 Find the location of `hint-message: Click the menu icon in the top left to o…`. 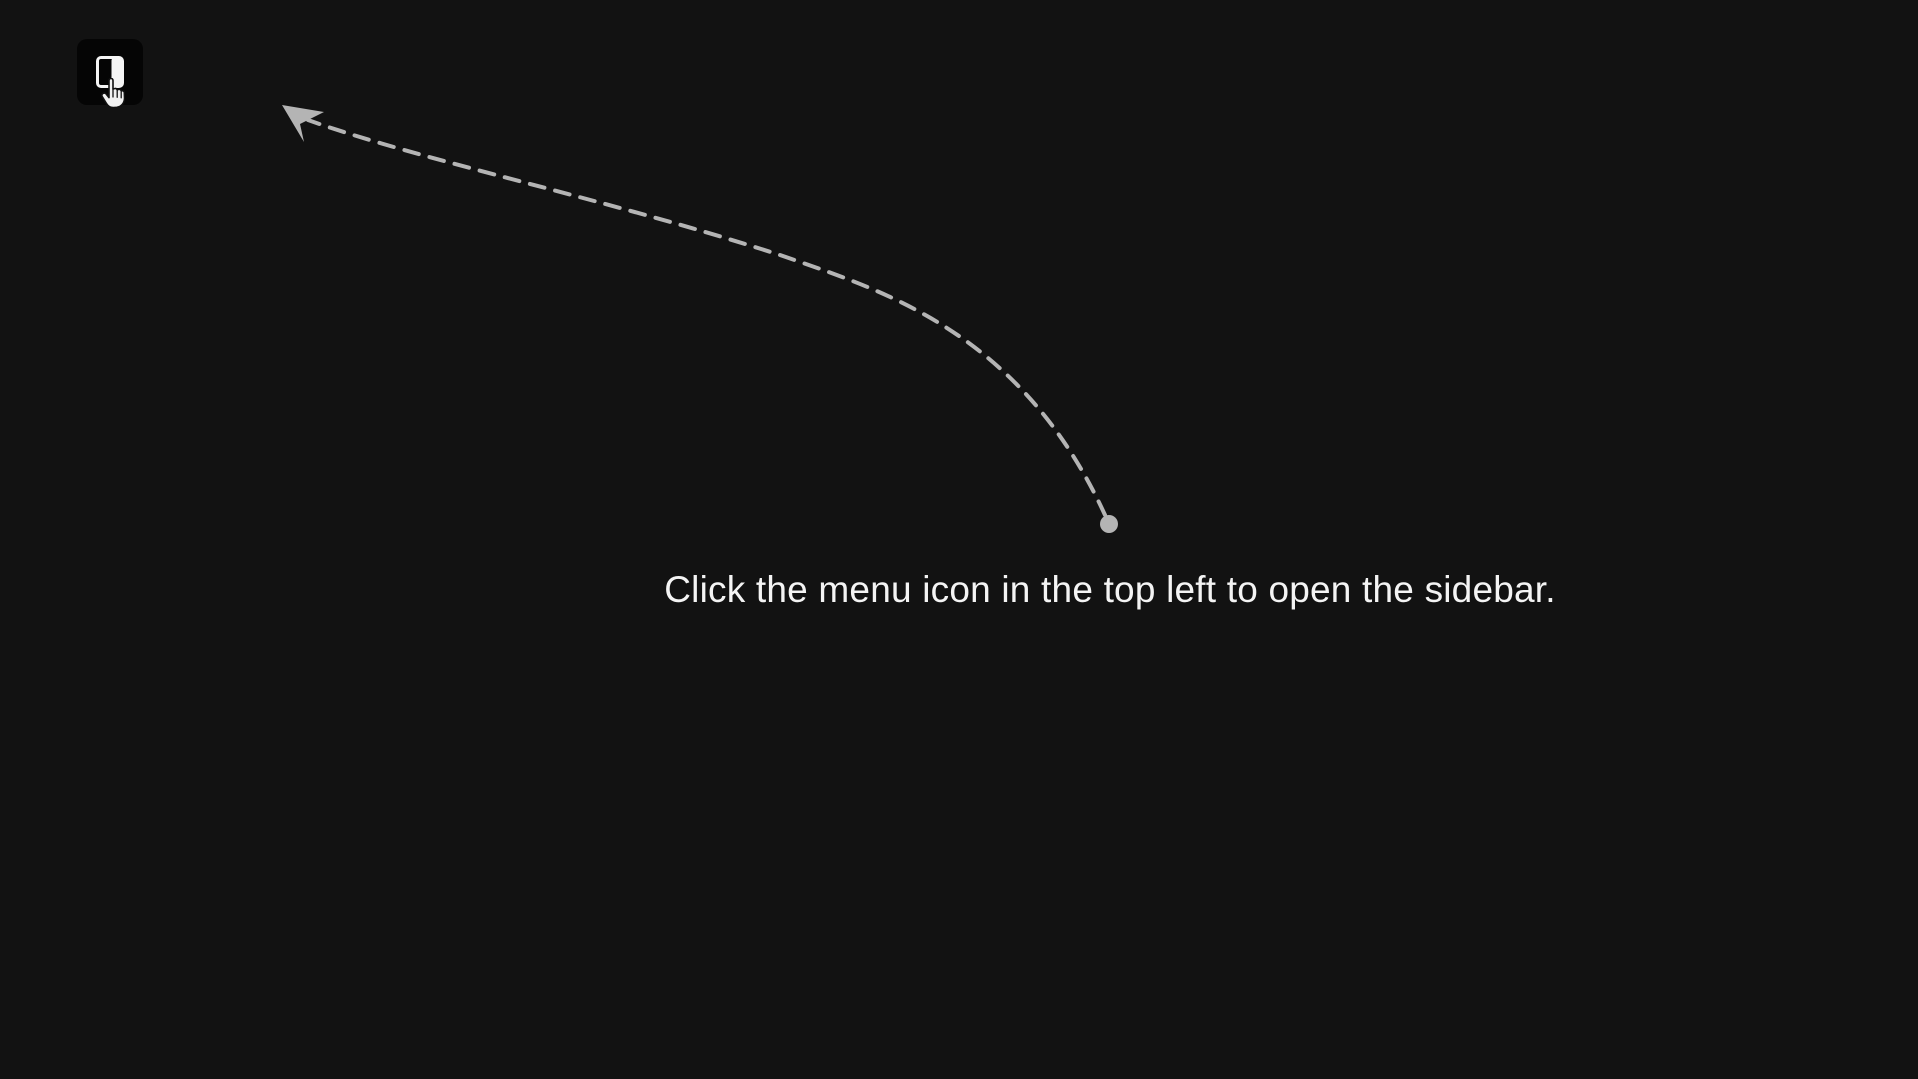

hint-message: Click the menu icon in the top left to o… is located at coordinates (1110, 589).